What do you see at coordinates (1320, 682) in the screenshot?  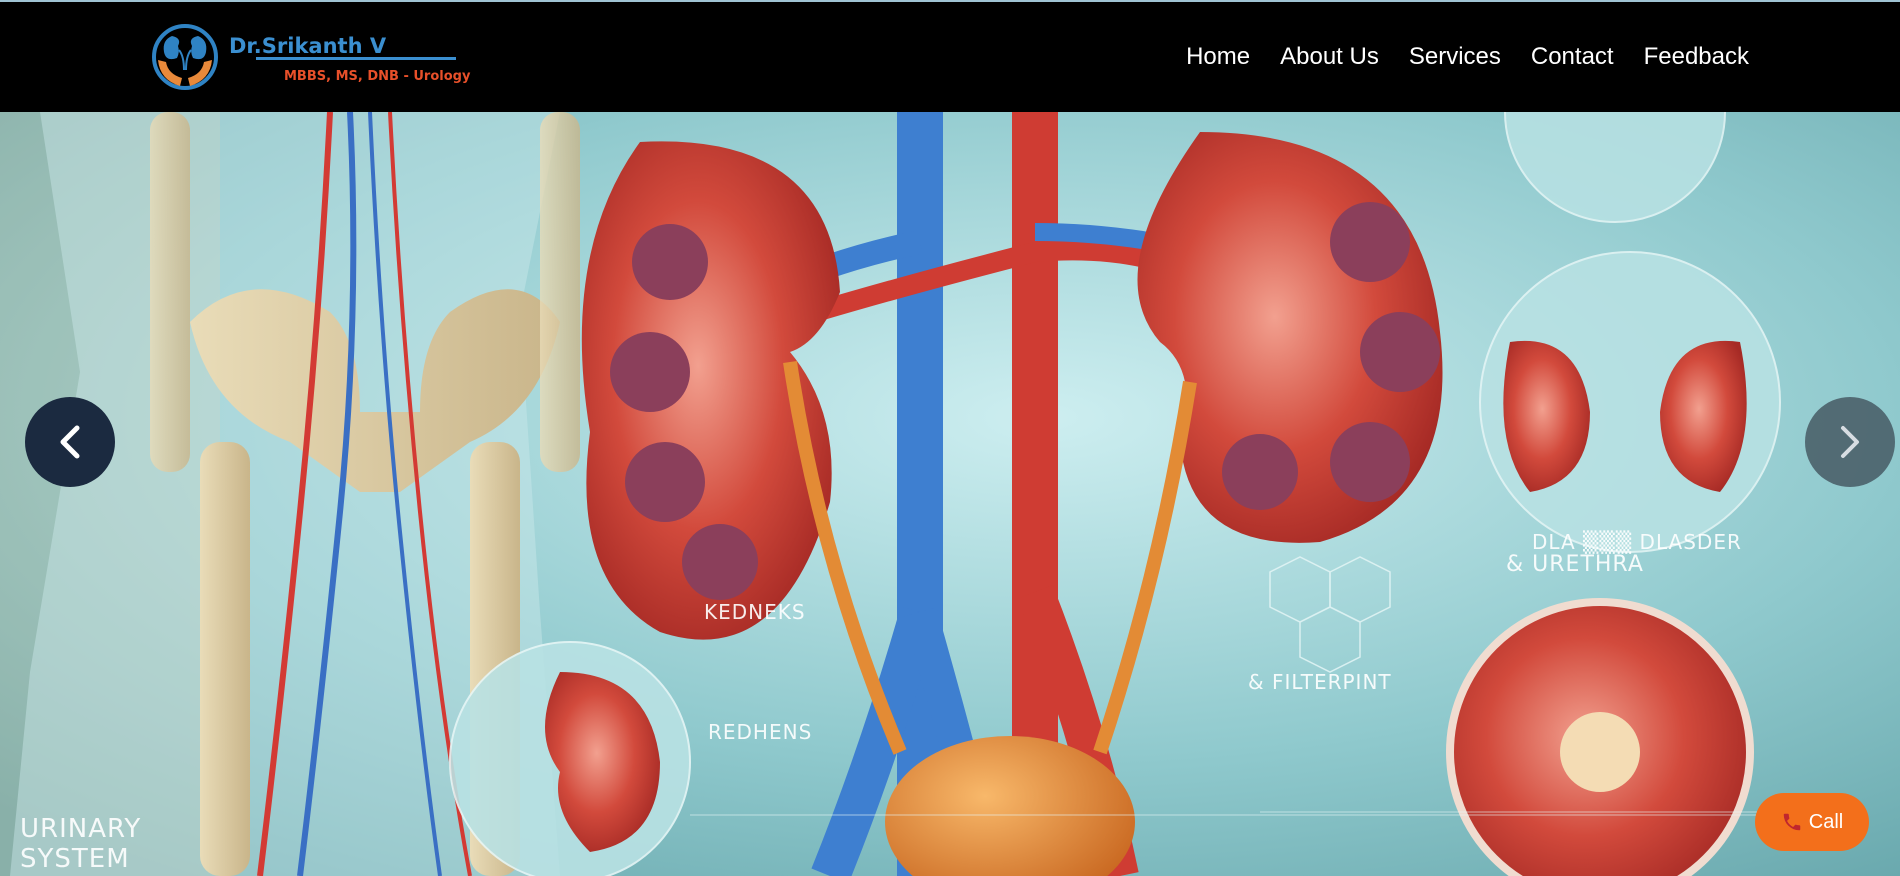 I see `image-label-filterpint: & FILTERPINT` at bounding box center [1320, 682].